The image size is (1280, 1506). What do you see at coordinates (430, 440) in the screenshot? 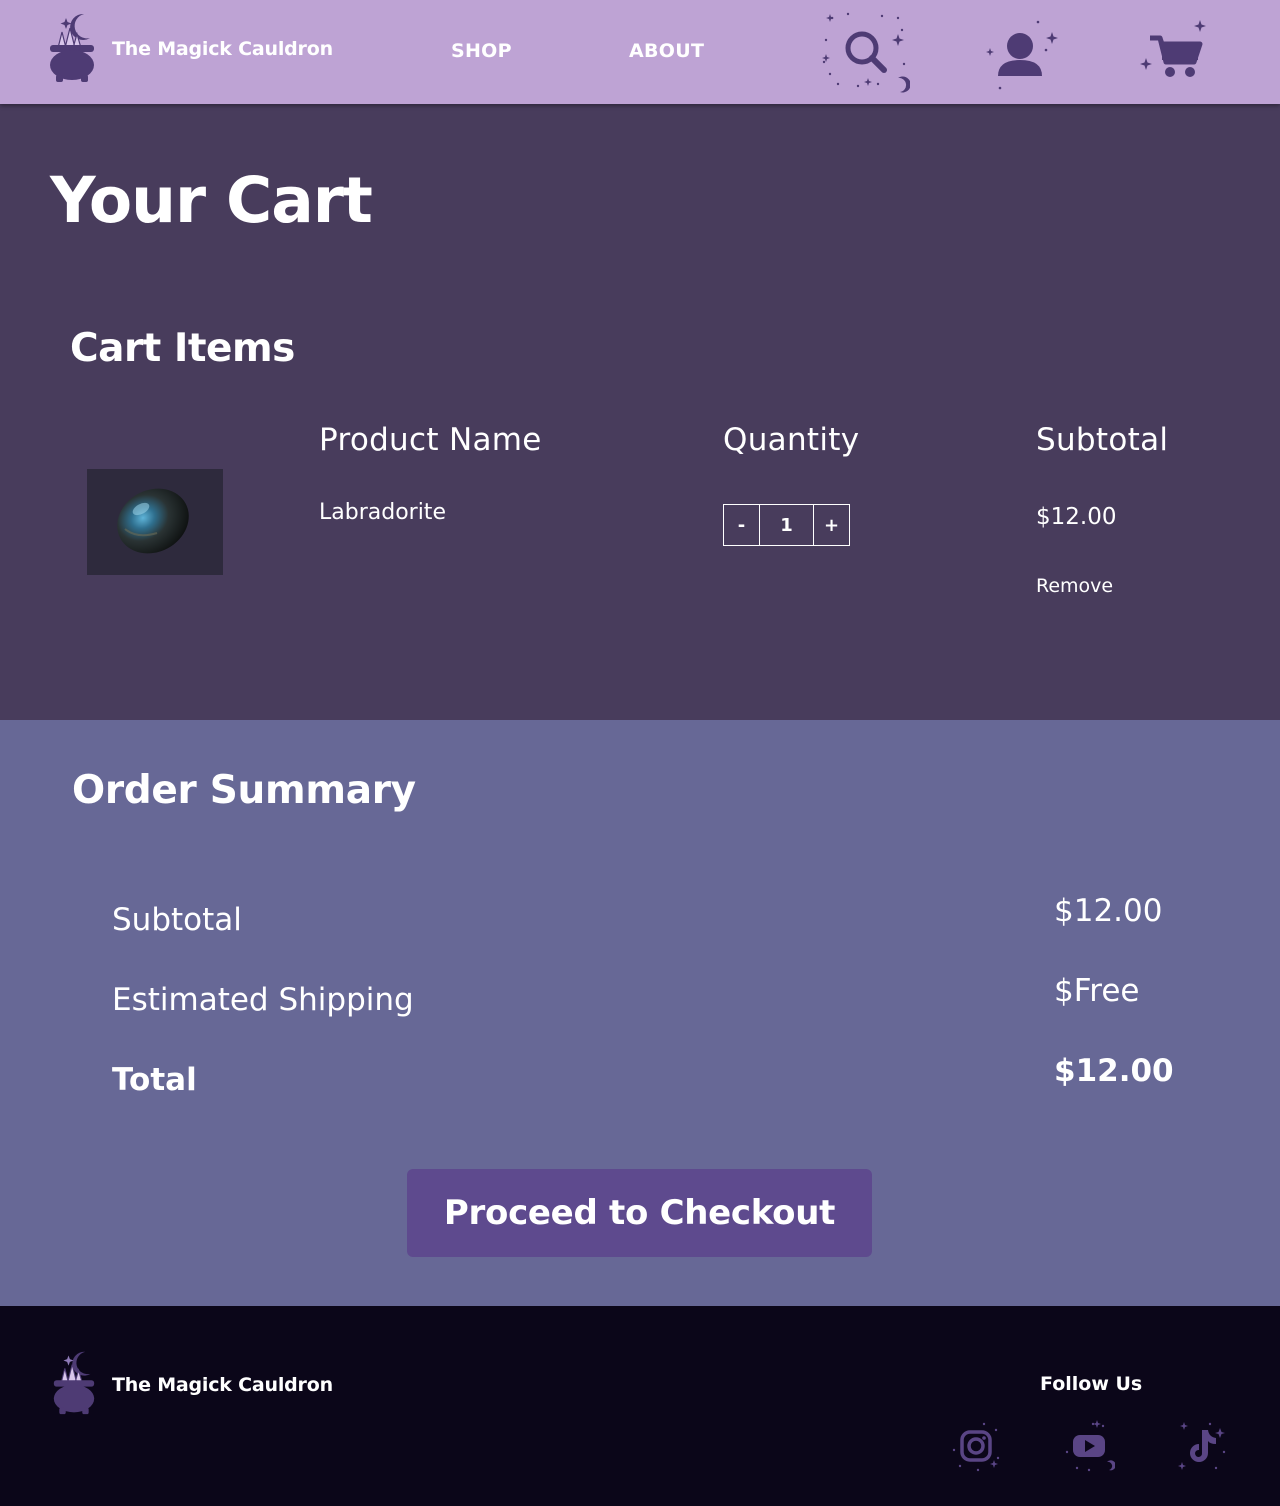
I see `column-header-product: Product Name` at bounding box center [430, 440].